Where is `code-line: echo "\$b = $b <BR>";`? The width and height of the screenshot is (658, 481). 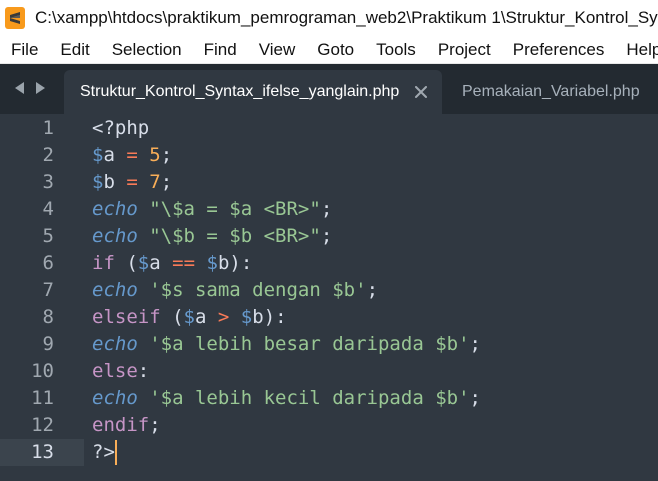
code-line: echo "\$b = $b <BR>"; is located at coordinates (212, 236).